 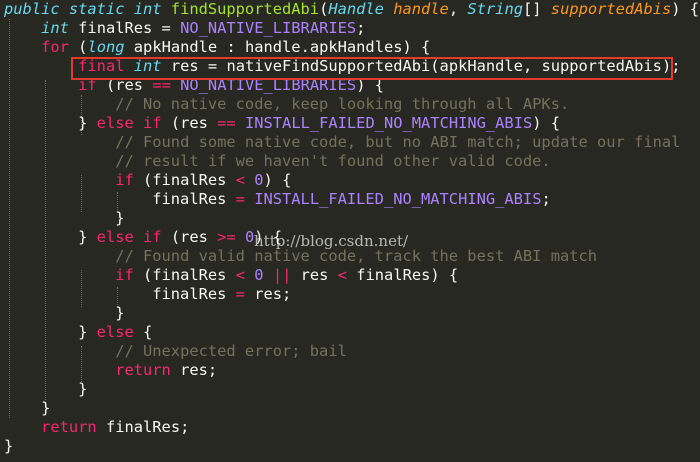 What do you see at coordinates (421, 9) in the screenshot?
I see `code-token-param: handle` at bounding box center [421, 9].